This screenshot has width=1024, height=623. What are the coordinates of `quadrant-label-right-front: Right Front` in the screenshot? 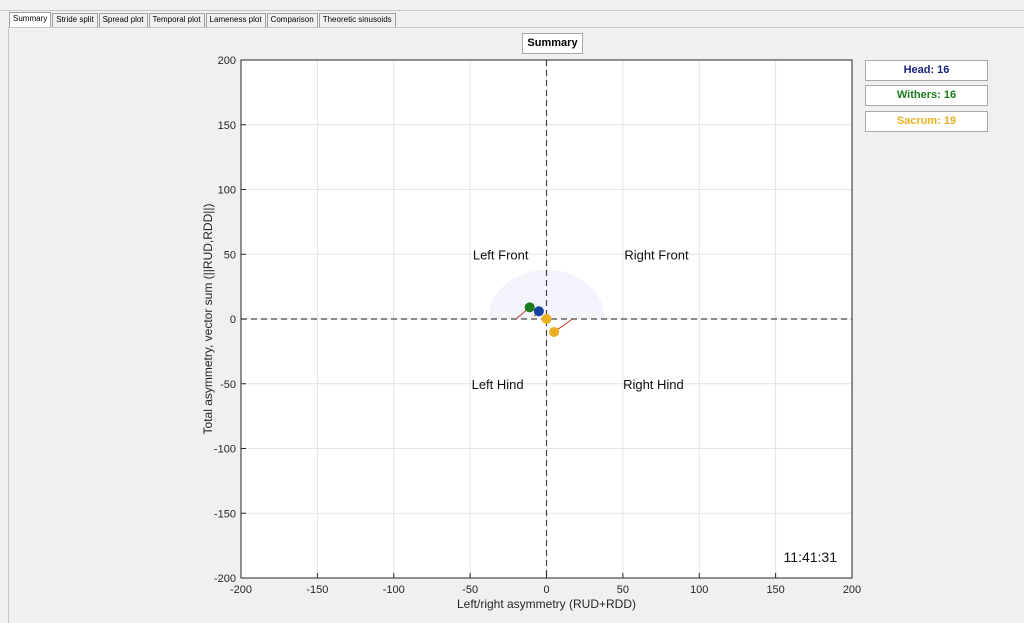 It's located at (656, 254).